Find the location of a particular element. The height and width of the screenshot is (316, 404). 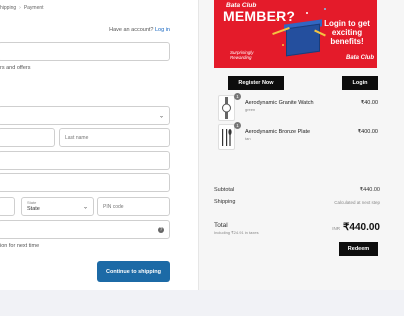

banner-headline: MEMBER? is located at coordinates (259, 16).